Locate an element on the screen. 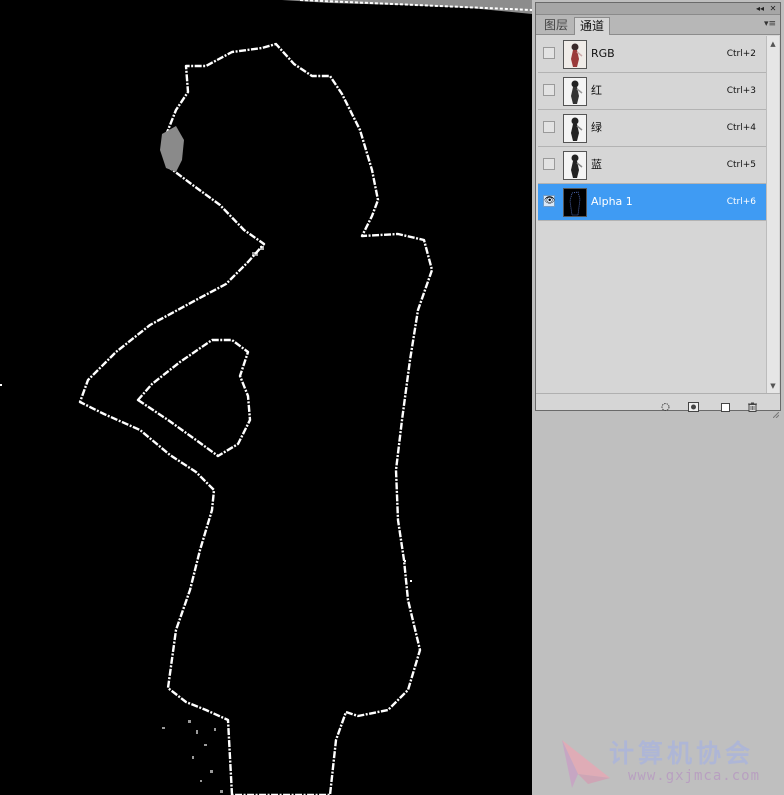 The image size is (784, 795). channel-name: 绿 is located at coordinates (596, 127).